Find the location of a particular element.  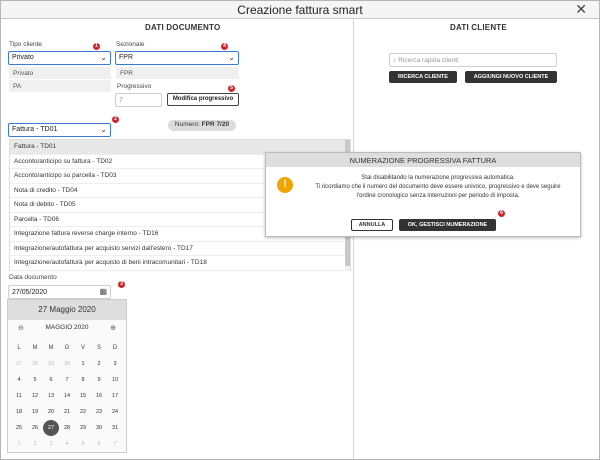

calendar-day: 21 is located at coordinates (67, 412).